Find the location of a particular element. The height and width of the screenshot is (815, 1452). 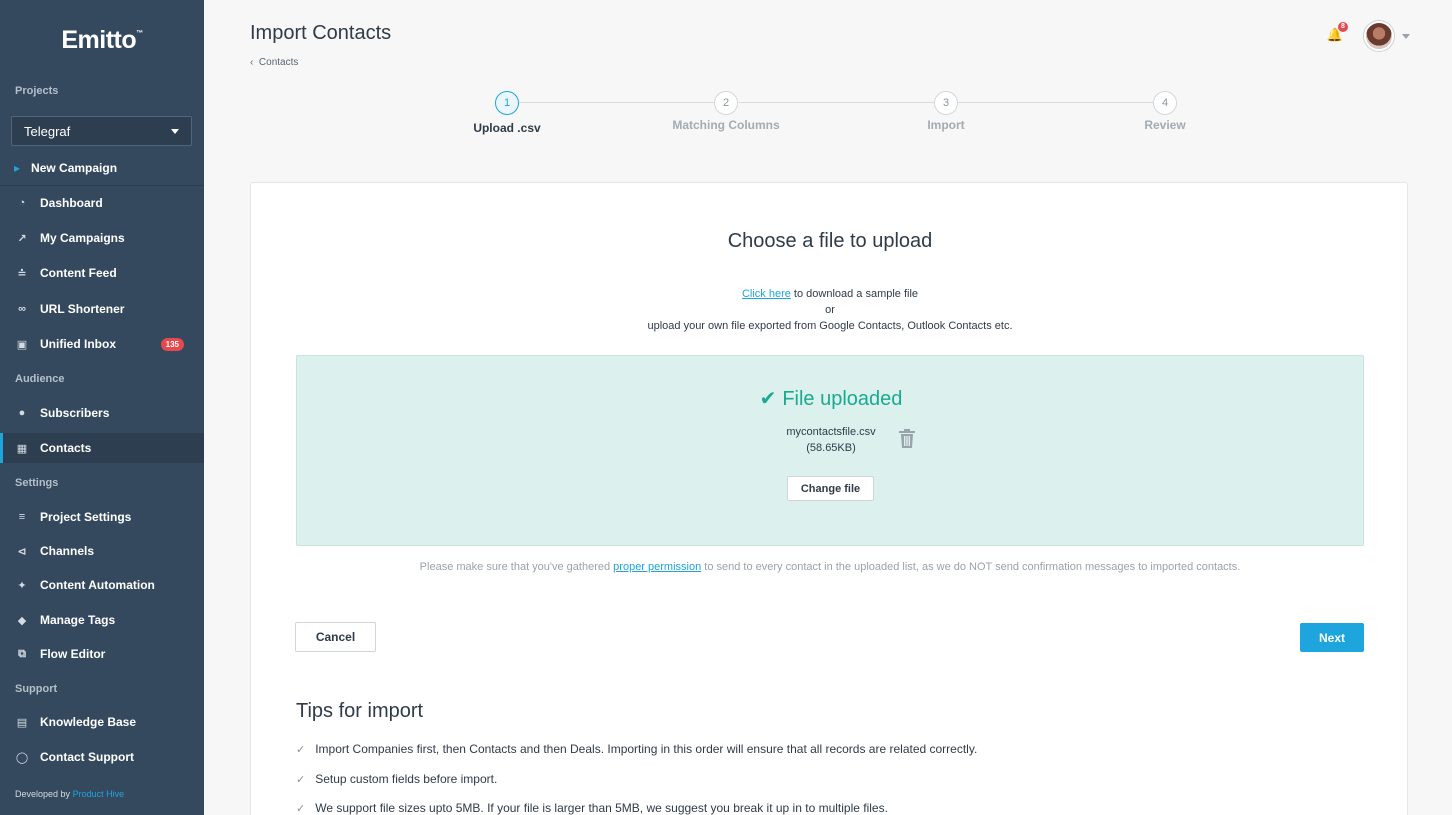

next-button: Next is located at coordinates (1332, 637).